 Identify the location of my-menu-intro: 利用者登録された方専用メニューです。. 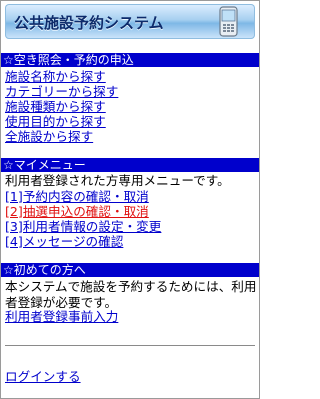
(117, 180).